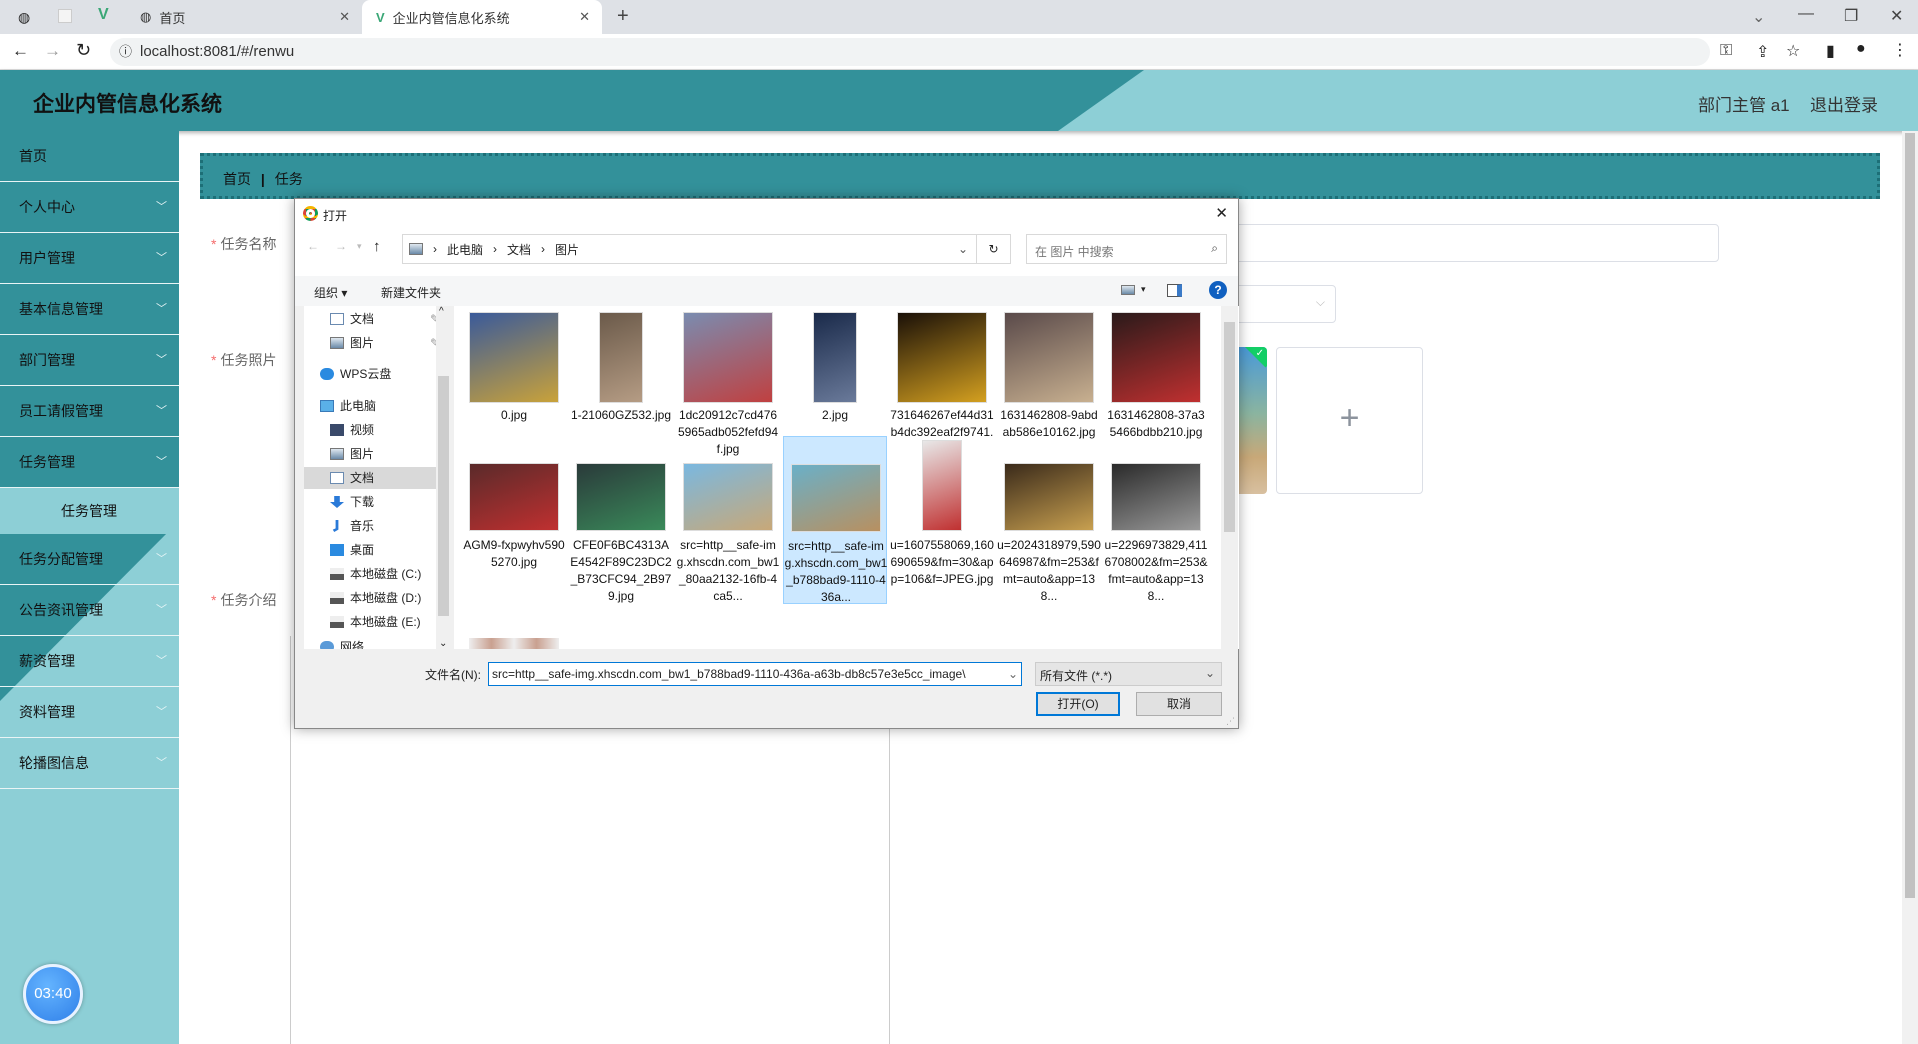 This screenshot has height=1044, width=1918. I want to click on nav-scrollbar: ^ ⌄, so click(443, 477).